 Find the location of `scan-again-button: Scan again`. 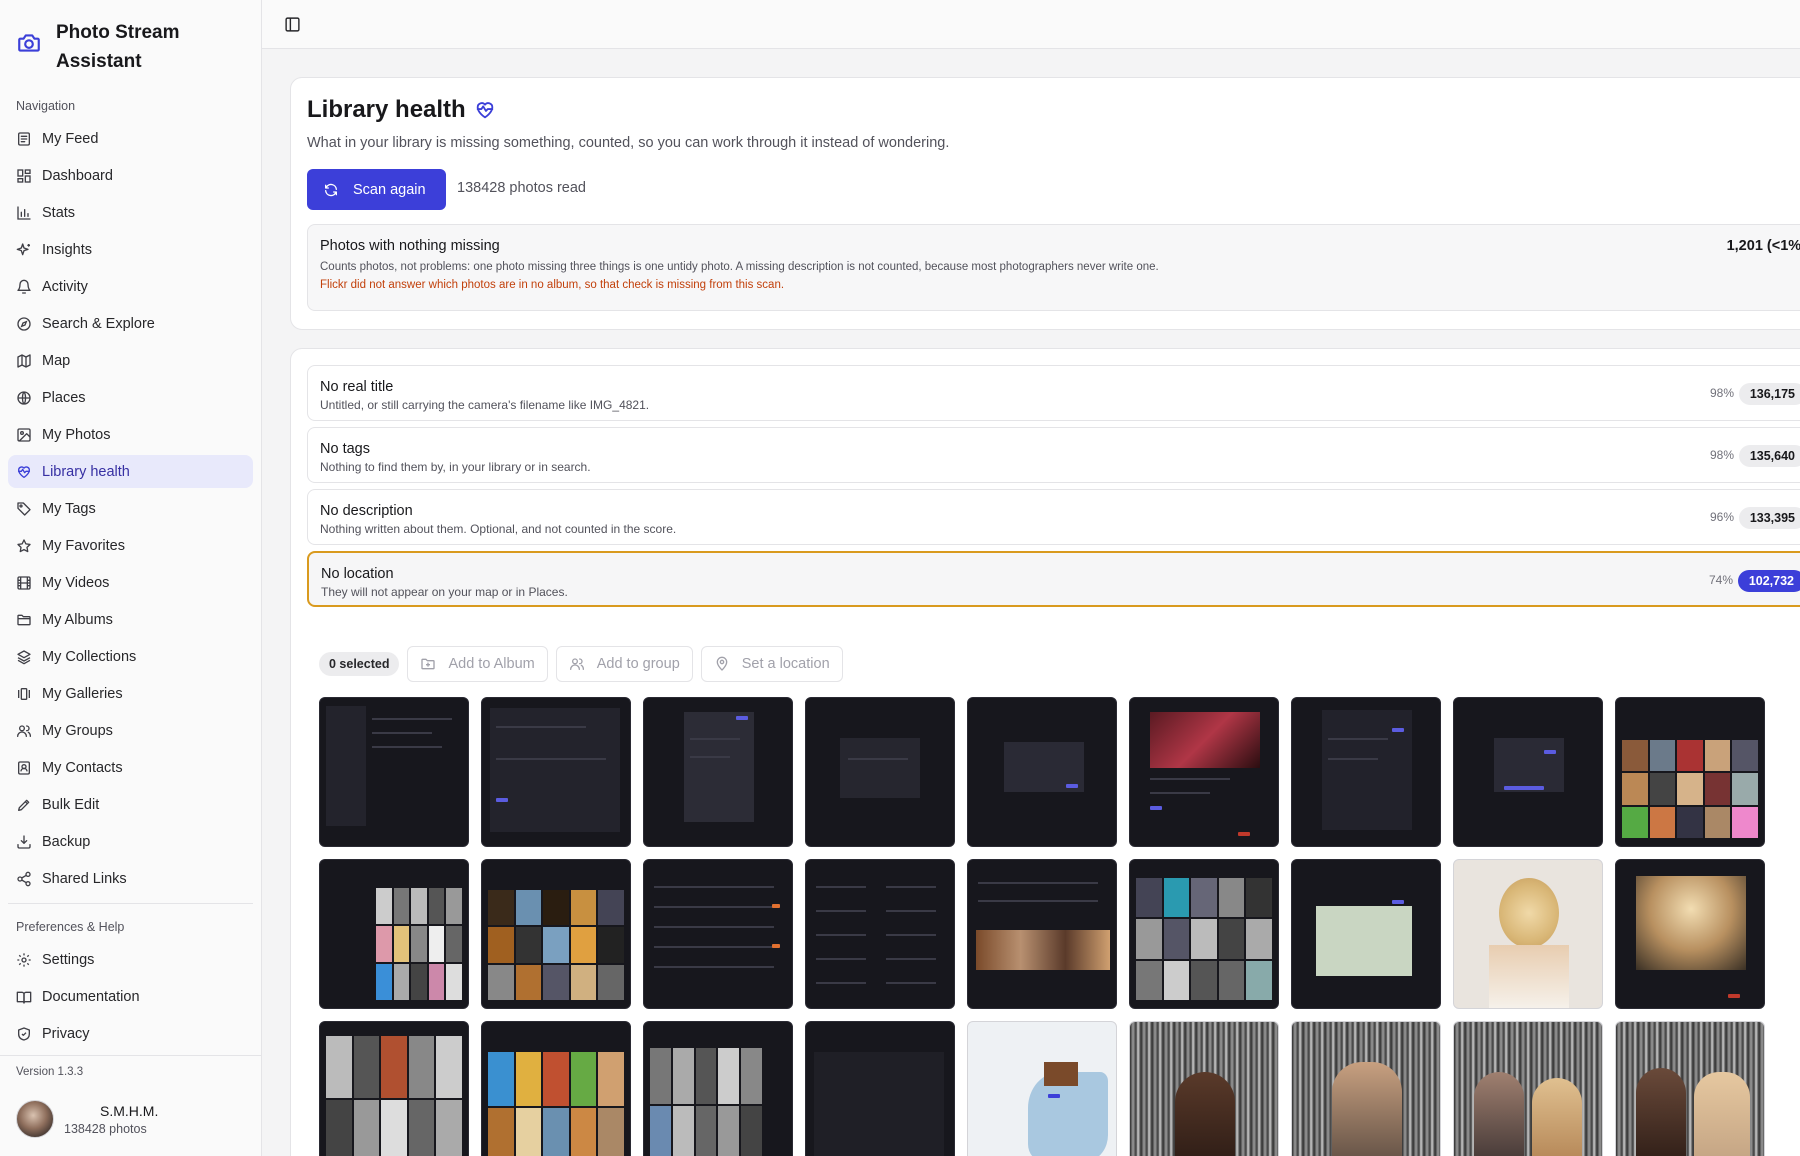

scan-again-button: Scan again is located at coordinates (376, 189).